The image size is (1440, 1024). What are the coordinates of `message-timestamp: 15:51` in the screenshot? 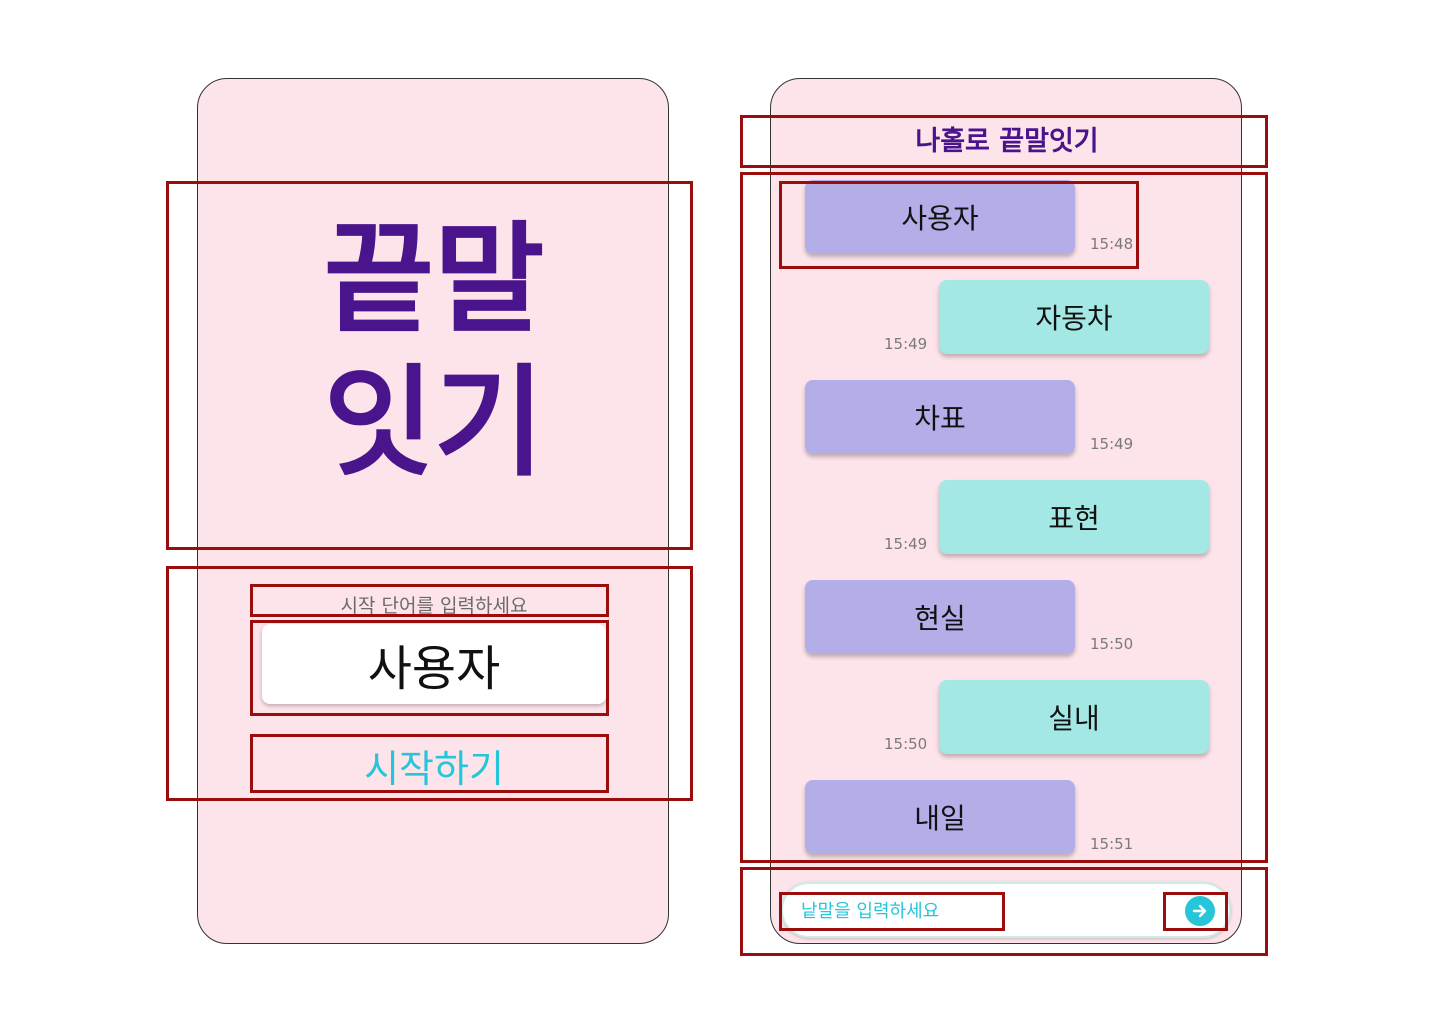 It's located at (1112, 844).